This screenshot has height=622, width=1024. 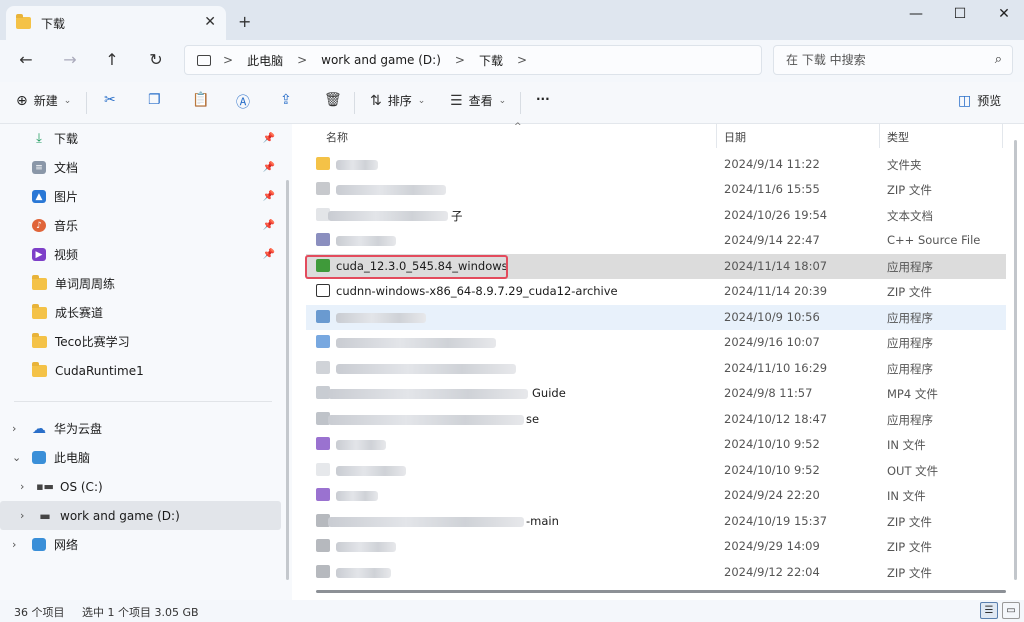 I want to click on address-bar: > 此电脑 > work and game (D:) > 下载 >, so click(x=473, y=60).